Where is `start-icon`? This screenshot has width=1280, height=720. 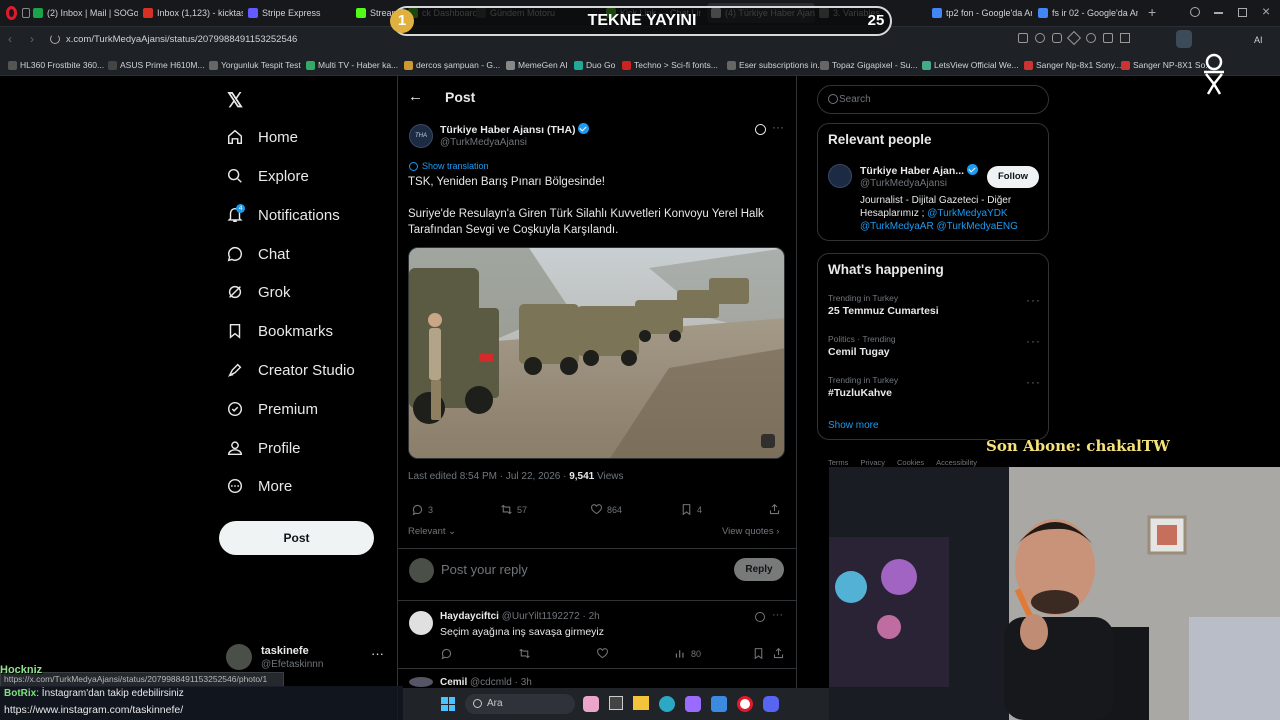 start-icon is located at coordinates (448, 704).